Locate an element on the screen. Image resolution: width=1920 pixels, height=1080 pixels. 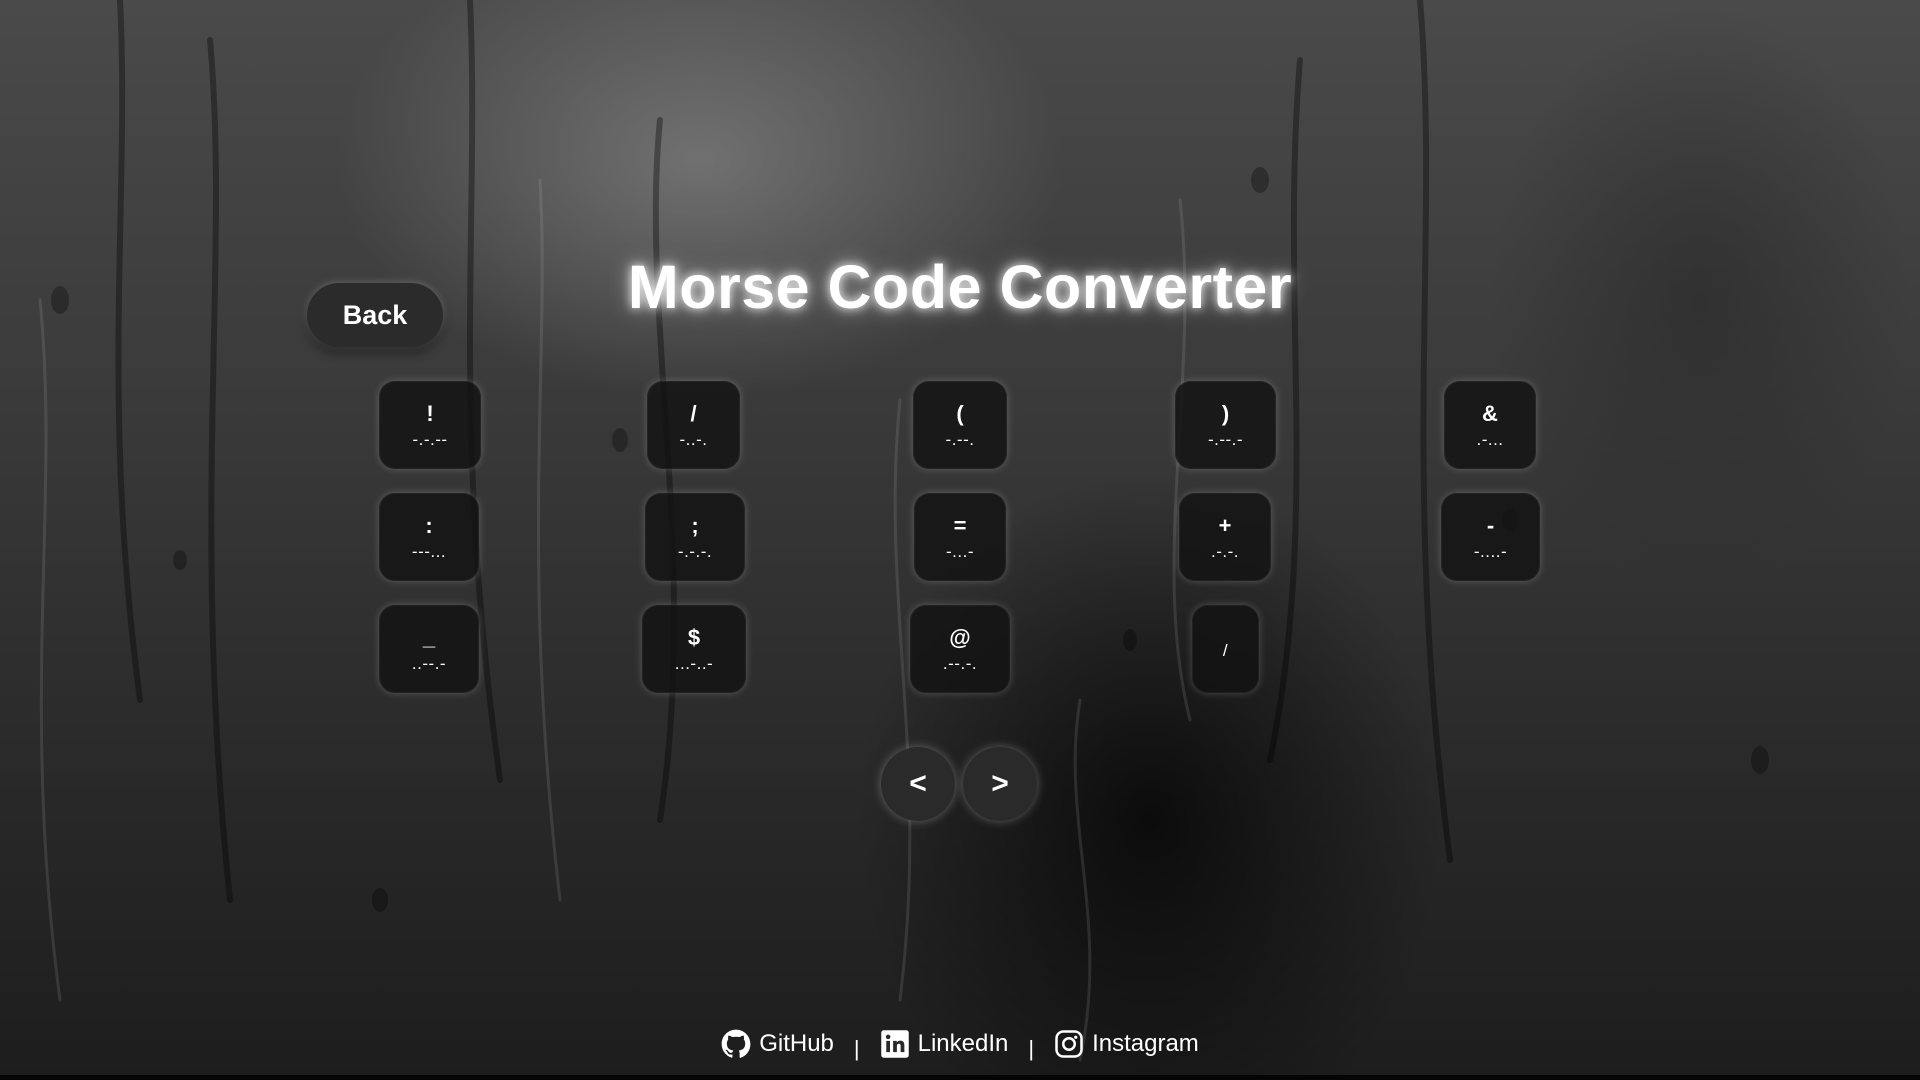
key-morse-code: -..-. is located at coordinates (693, 439).